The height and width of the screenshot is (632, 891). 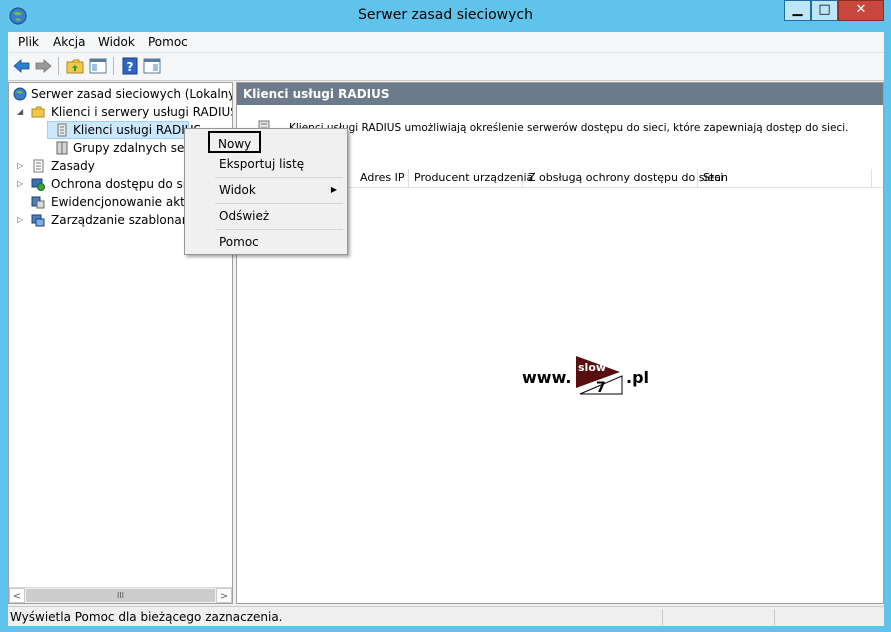 I want to click on templates-icon, so click(x=38, y=220).